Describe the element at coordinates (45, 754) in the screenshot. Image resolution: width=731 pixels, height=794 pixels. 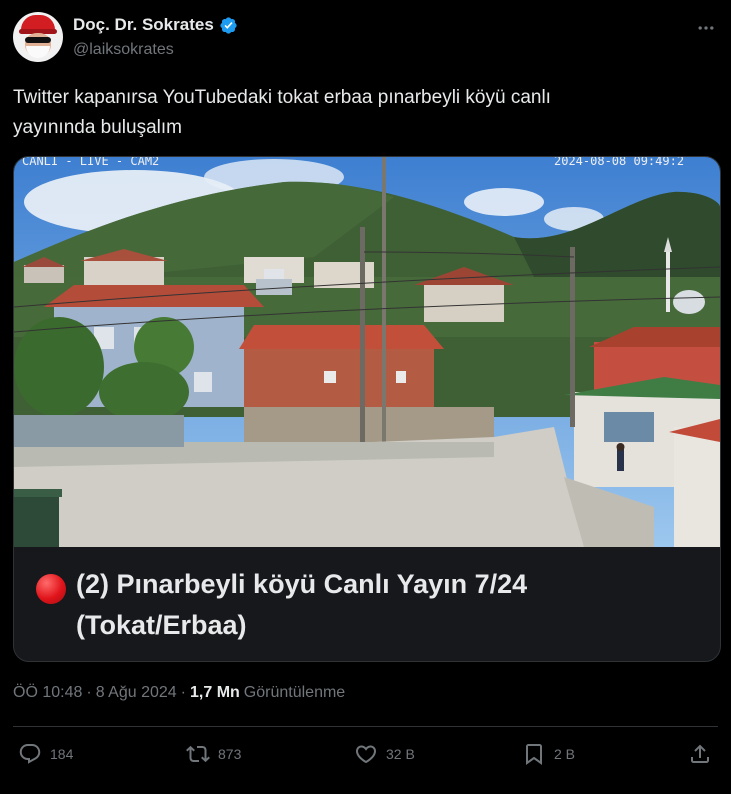
I see `reply-button: 184` at that location.